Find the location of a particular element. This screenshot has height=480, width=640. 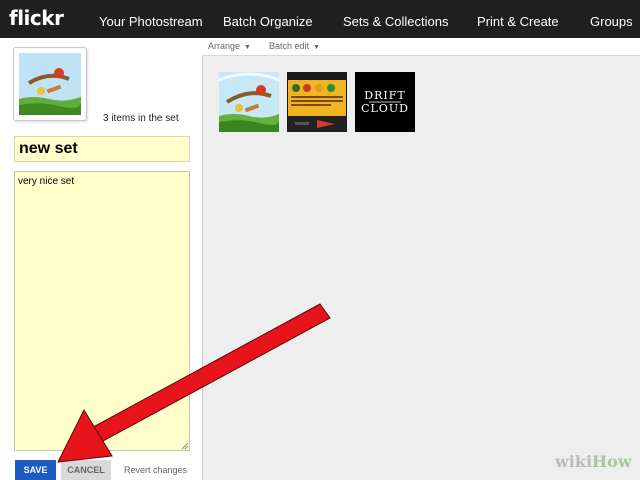

resize-grip-icon is located at coordinates (185, 446).